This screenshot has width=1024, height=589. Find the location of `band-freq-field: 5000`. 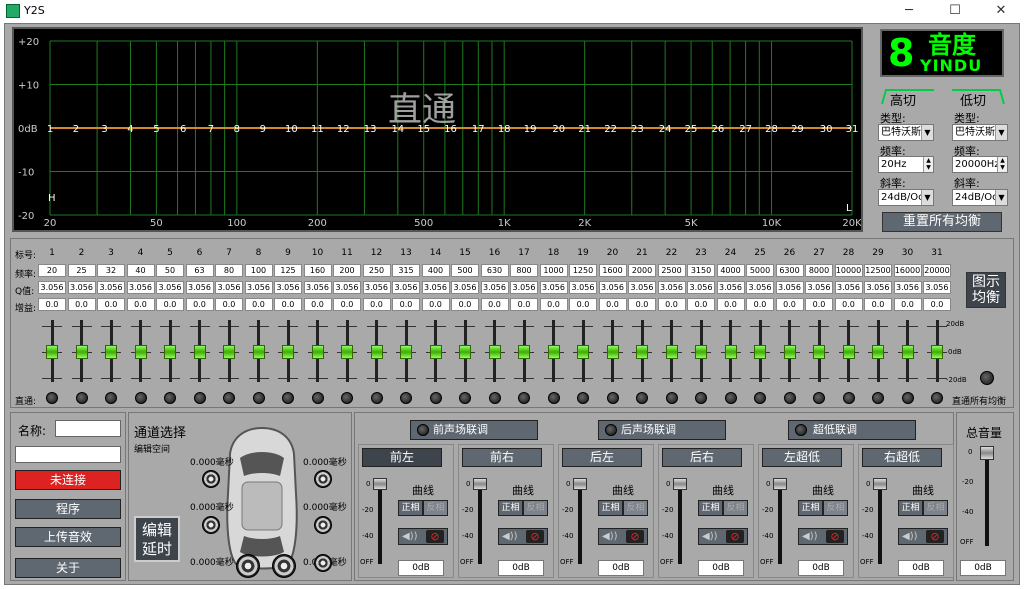

band-freq-field: 5000 is located at coordinates (760, 270).